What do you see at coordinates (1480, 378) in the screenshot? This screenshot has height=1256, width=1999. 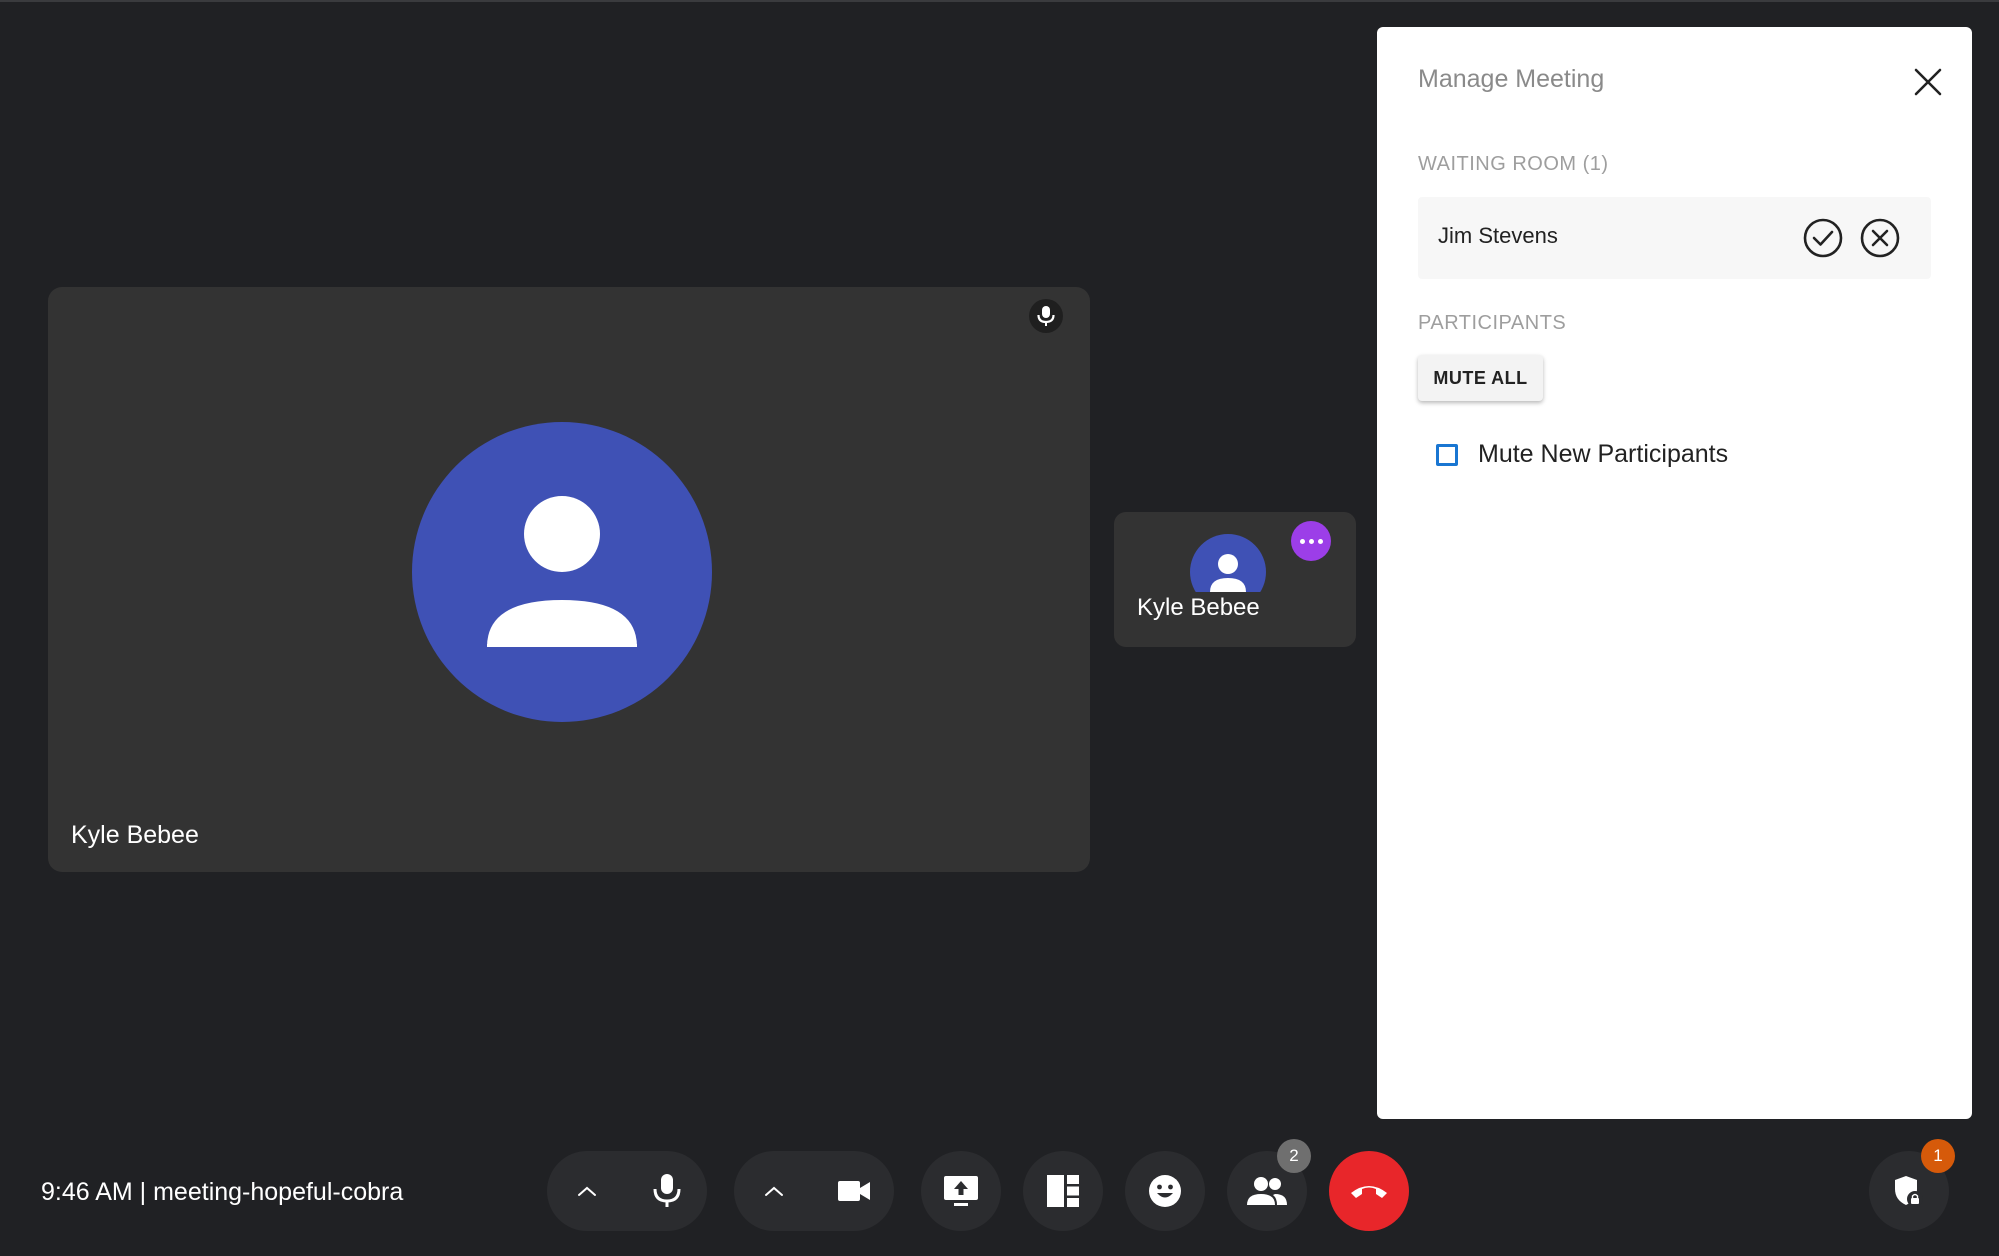 I see `mute-all-button: MUTE ALL` at bounding box center [1480, 378].